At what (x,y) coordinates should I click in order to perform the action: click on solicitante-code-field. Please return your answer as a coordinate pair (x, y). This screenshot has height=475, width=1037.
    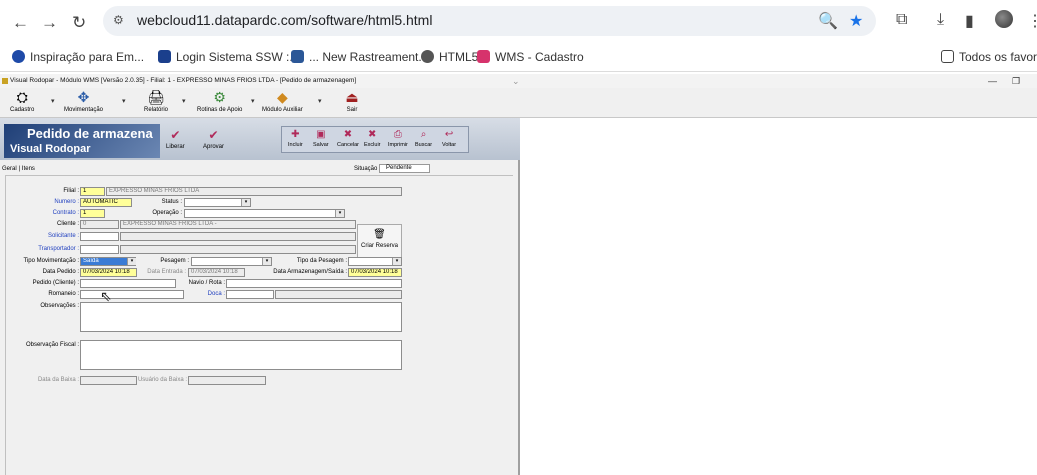
    Looking at the image, I should click on (99, 236).